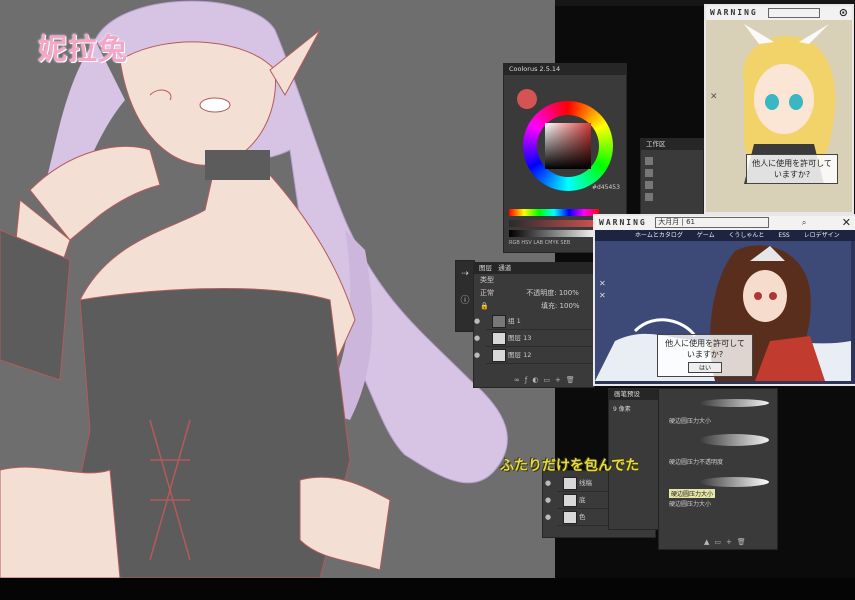 The height and width of the screenshot is (600, 855). What do you see at coordinates (526, 243) in the screenshot?
I see `tab-hsv: HSV` at bounding box center [526, 243].